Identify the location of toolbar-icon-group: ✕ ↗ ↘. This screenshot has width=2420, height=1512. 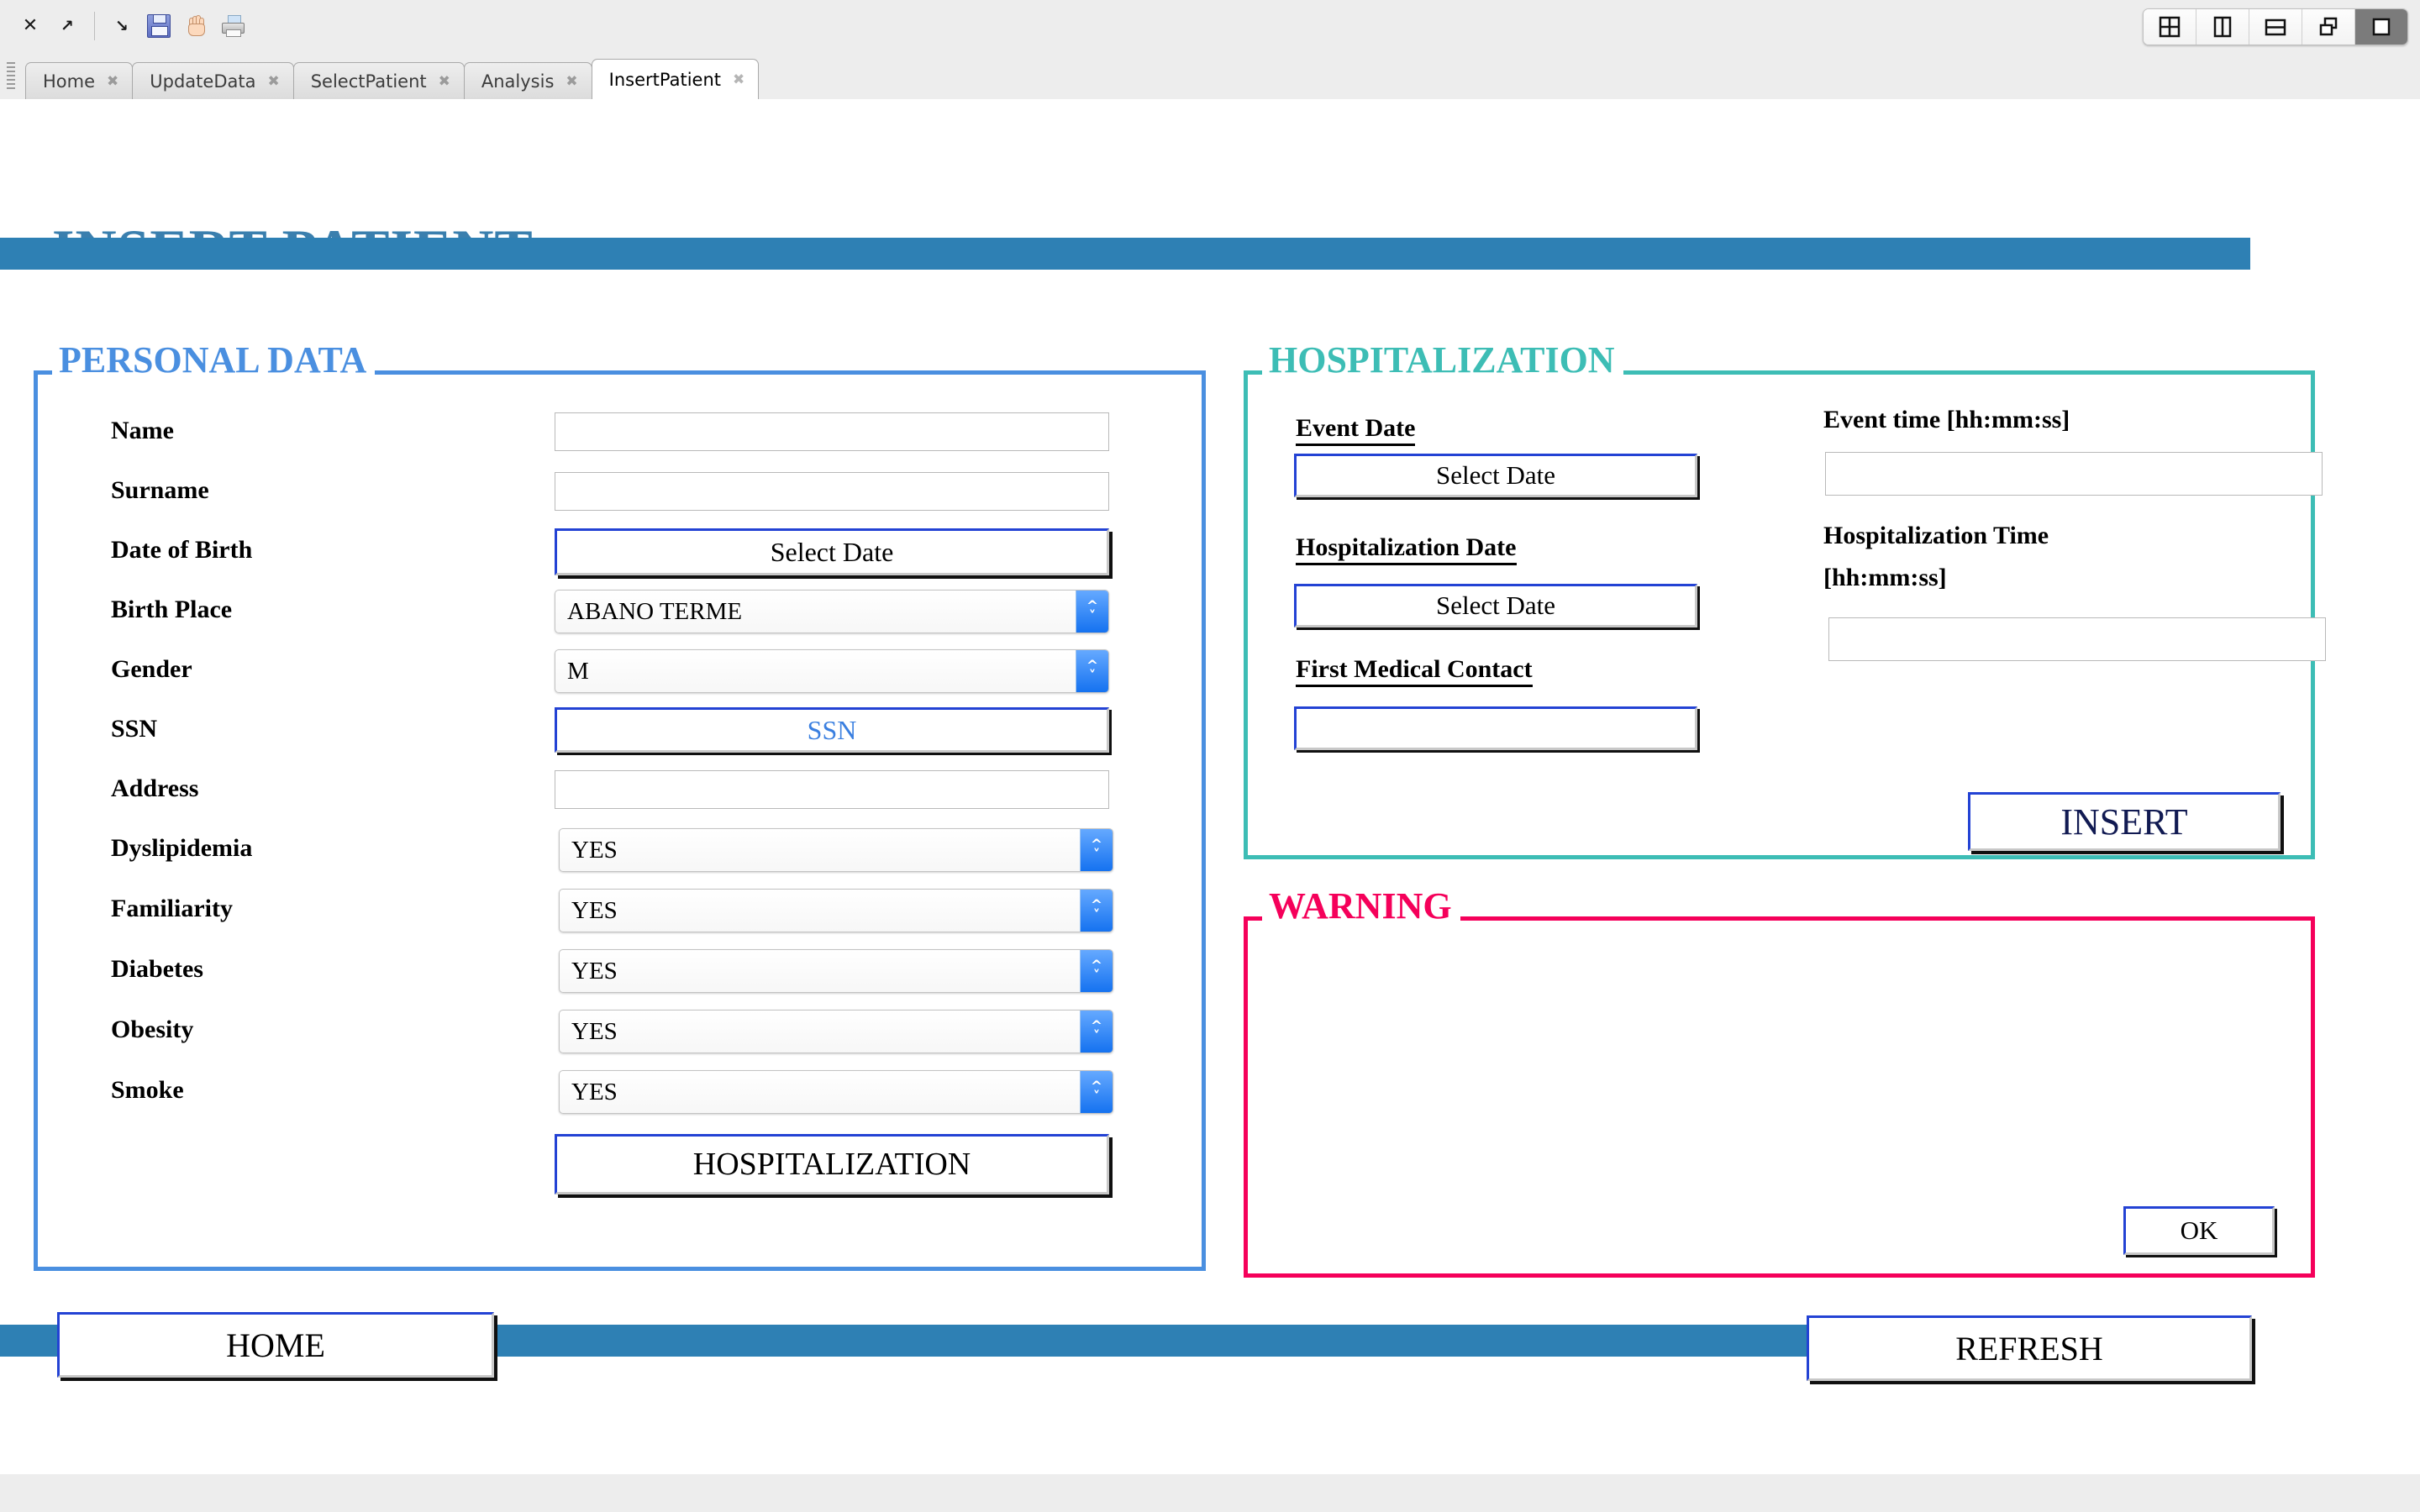
(131, 26).